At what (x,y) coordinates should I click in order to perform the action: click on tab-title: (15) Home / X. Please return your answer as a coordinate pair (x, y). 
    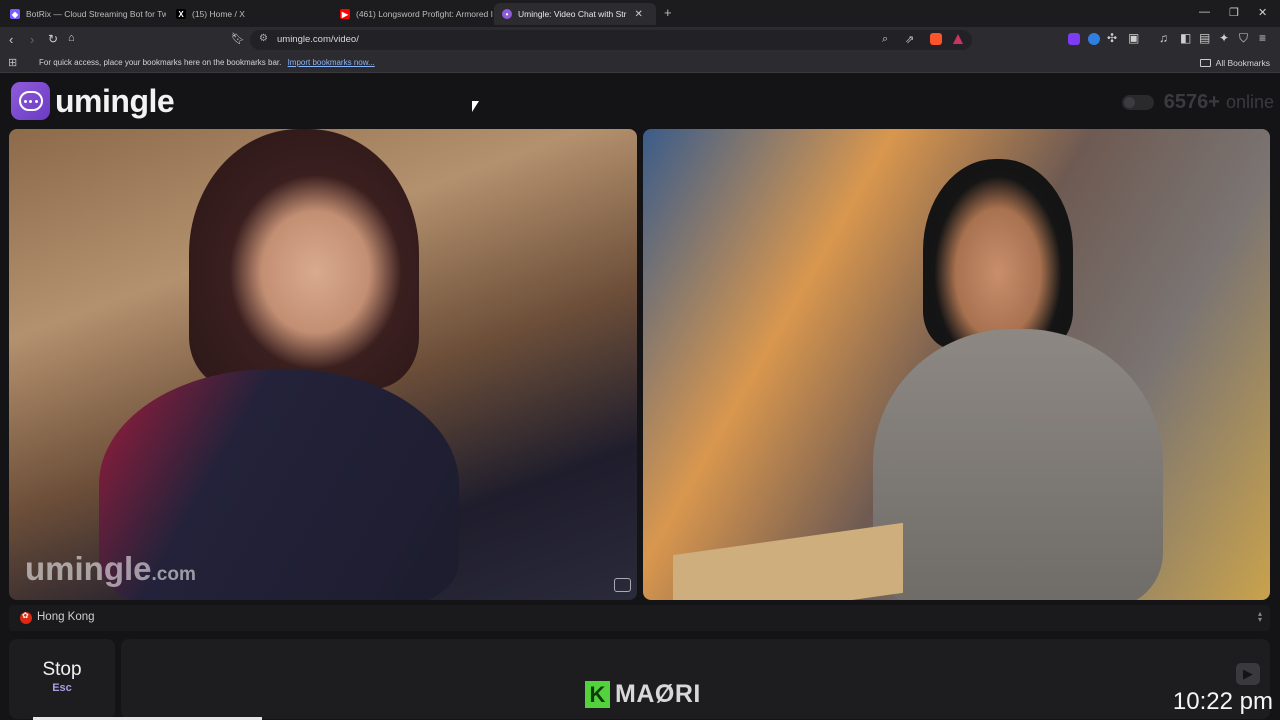
    Looking at the image, I should click on (218, 14).